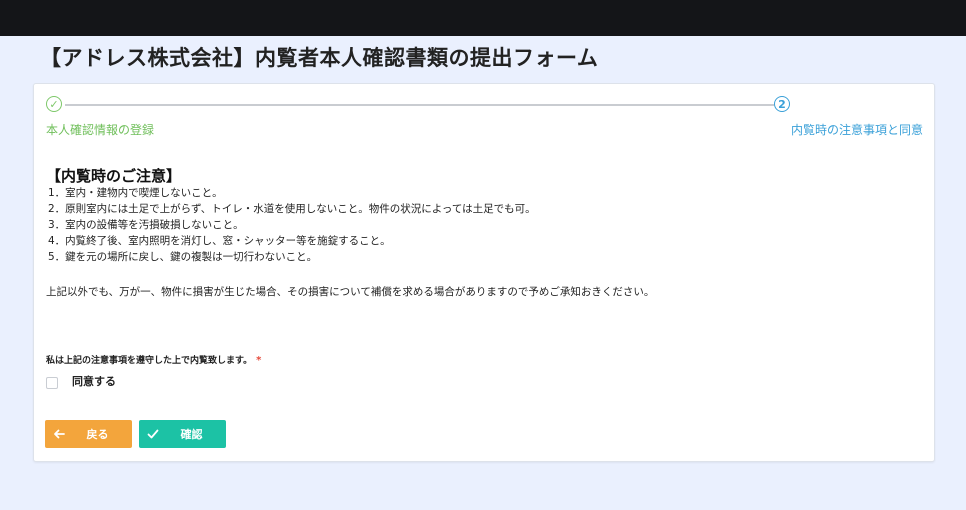 The image size is (966, 510). Describe the element at coordinates (52, 383) in the screenshot. I see `agree-checkbox` at that location.